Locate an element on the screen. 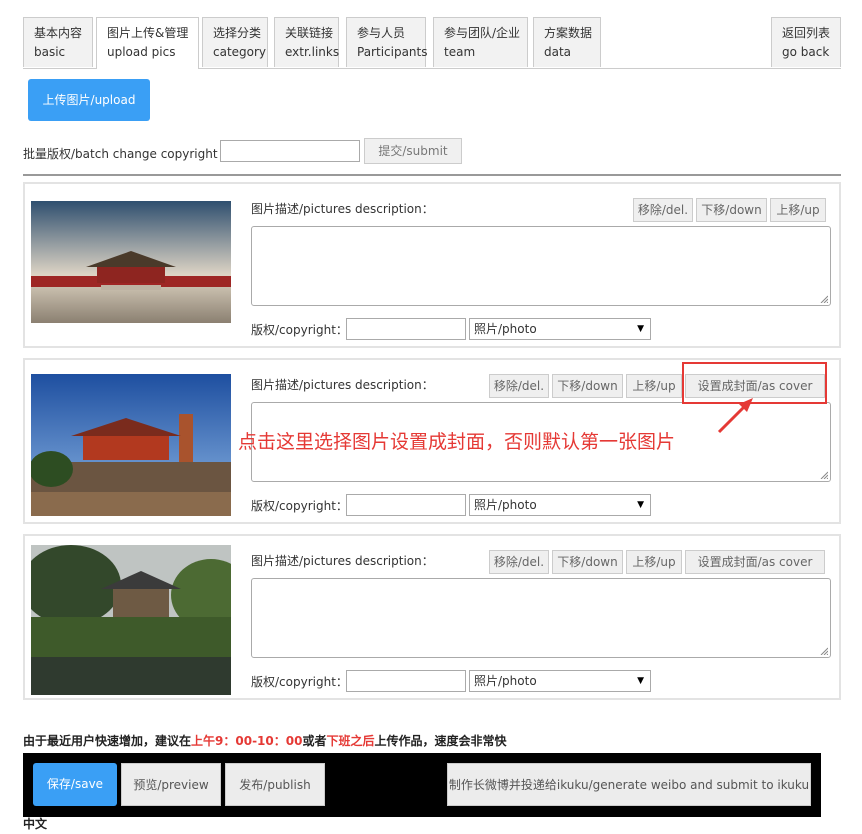 Image resolution: width=862 pixels, height=834 pixels. notice-highlight: 上午9：00-10：00 is located at coordinates (247, 741).